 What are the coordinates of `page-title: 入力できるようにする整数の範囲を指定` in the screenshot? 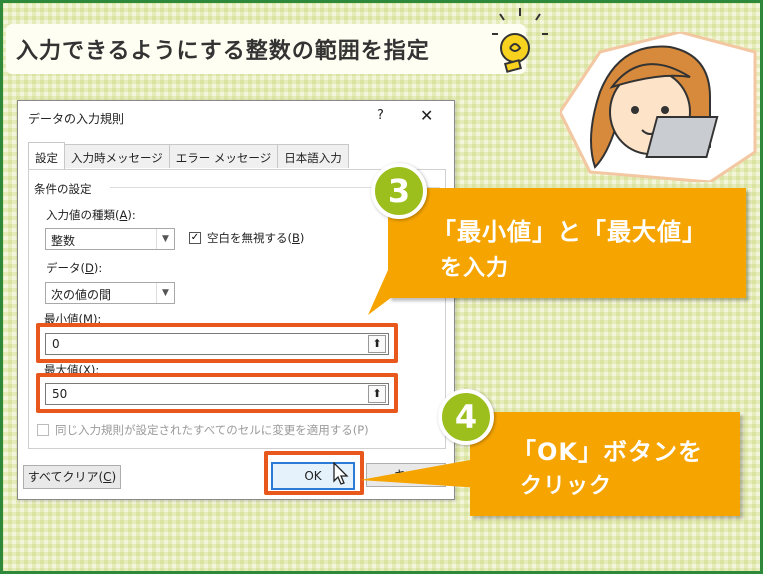 It's located at (223, 51).